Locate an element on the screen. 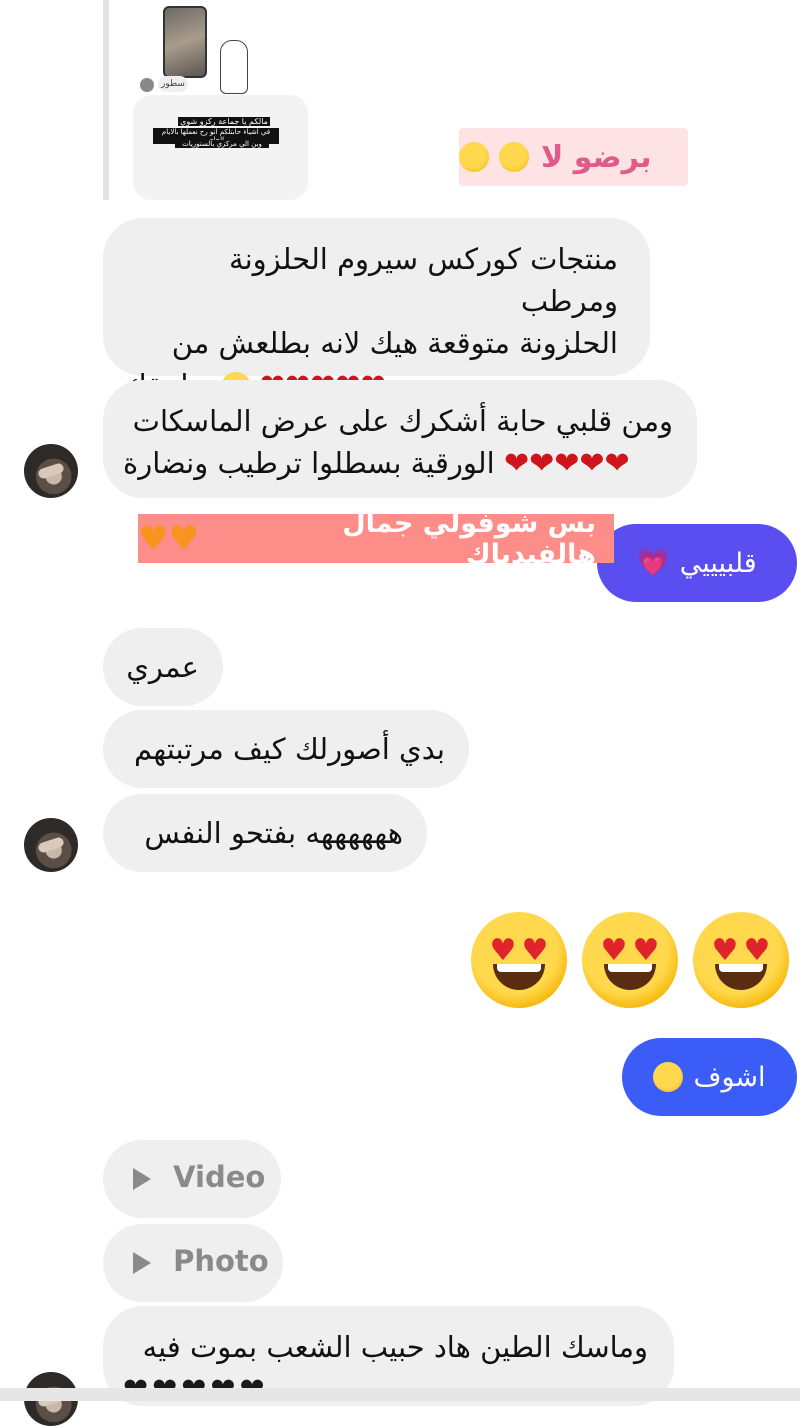  message-text: اشوف is located at coordinates (729, 1077).